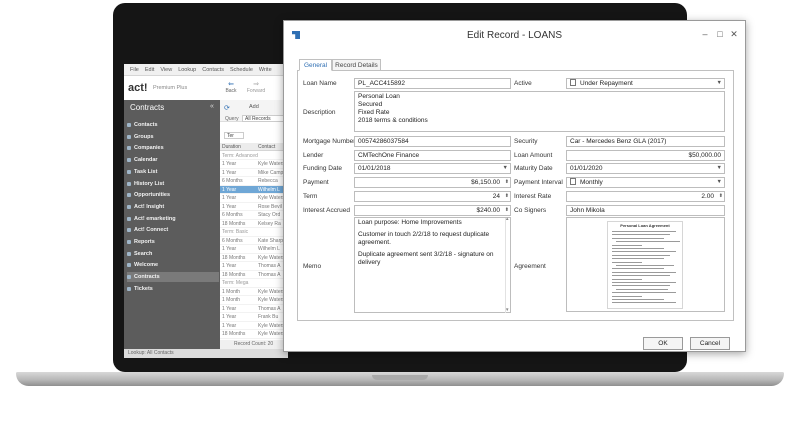  Describe the element at coordinates (254, 216) in the screenshot. I see `table-row: 6 Months Stacy Ord` at that location.